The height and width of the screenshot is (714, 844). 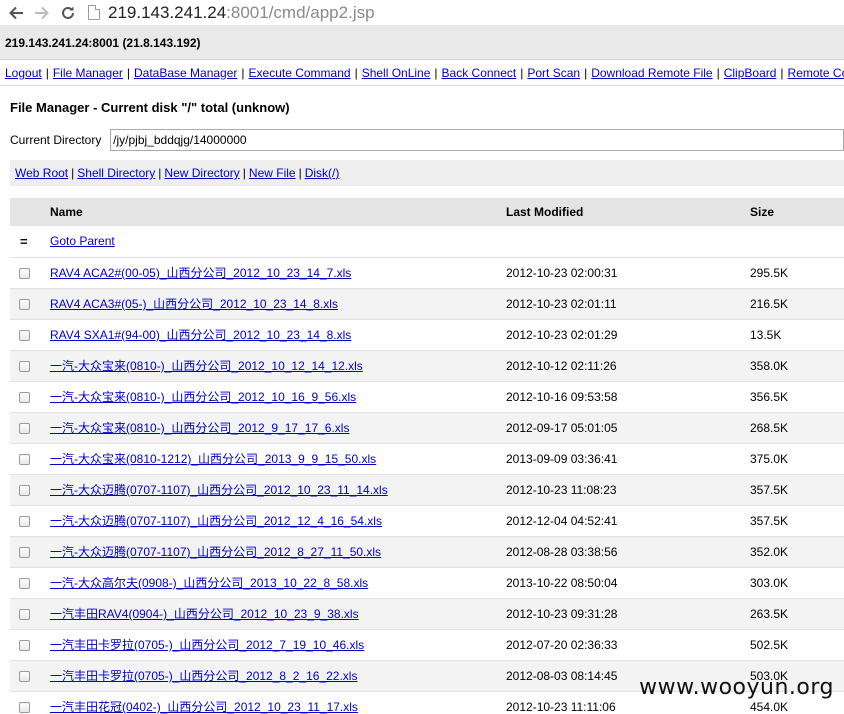 I want to click on menu-port-scan: Port Scan, so click(x=553, y=73).